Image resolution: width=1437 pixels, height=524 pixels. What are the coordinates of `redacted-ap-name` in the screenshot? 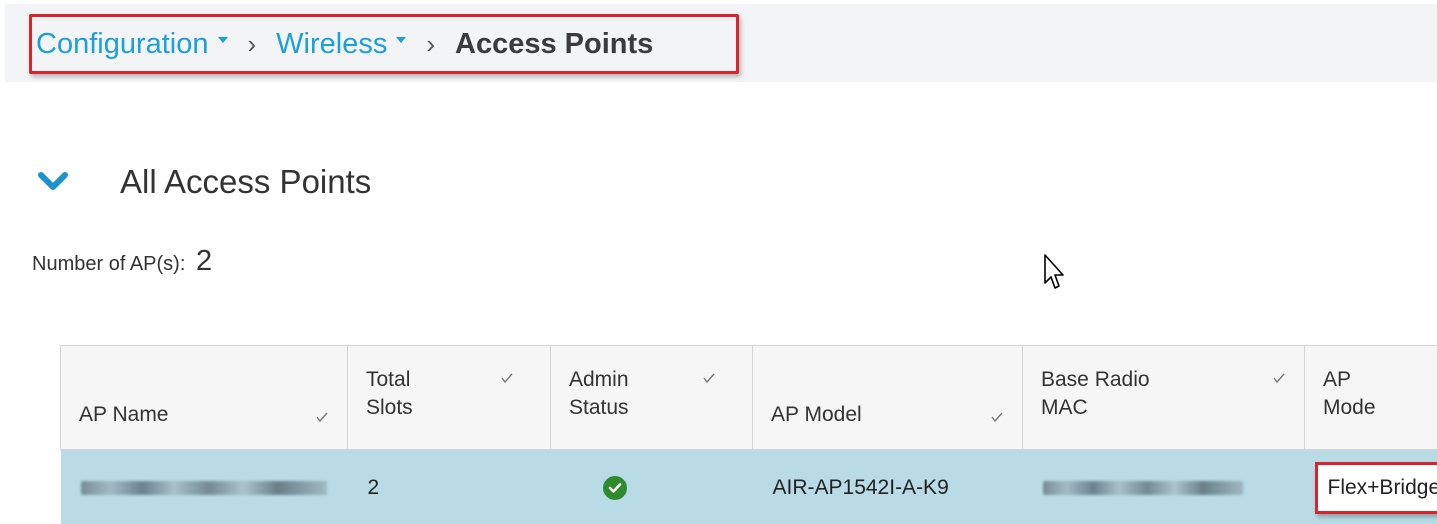 It's located at (203, 488).